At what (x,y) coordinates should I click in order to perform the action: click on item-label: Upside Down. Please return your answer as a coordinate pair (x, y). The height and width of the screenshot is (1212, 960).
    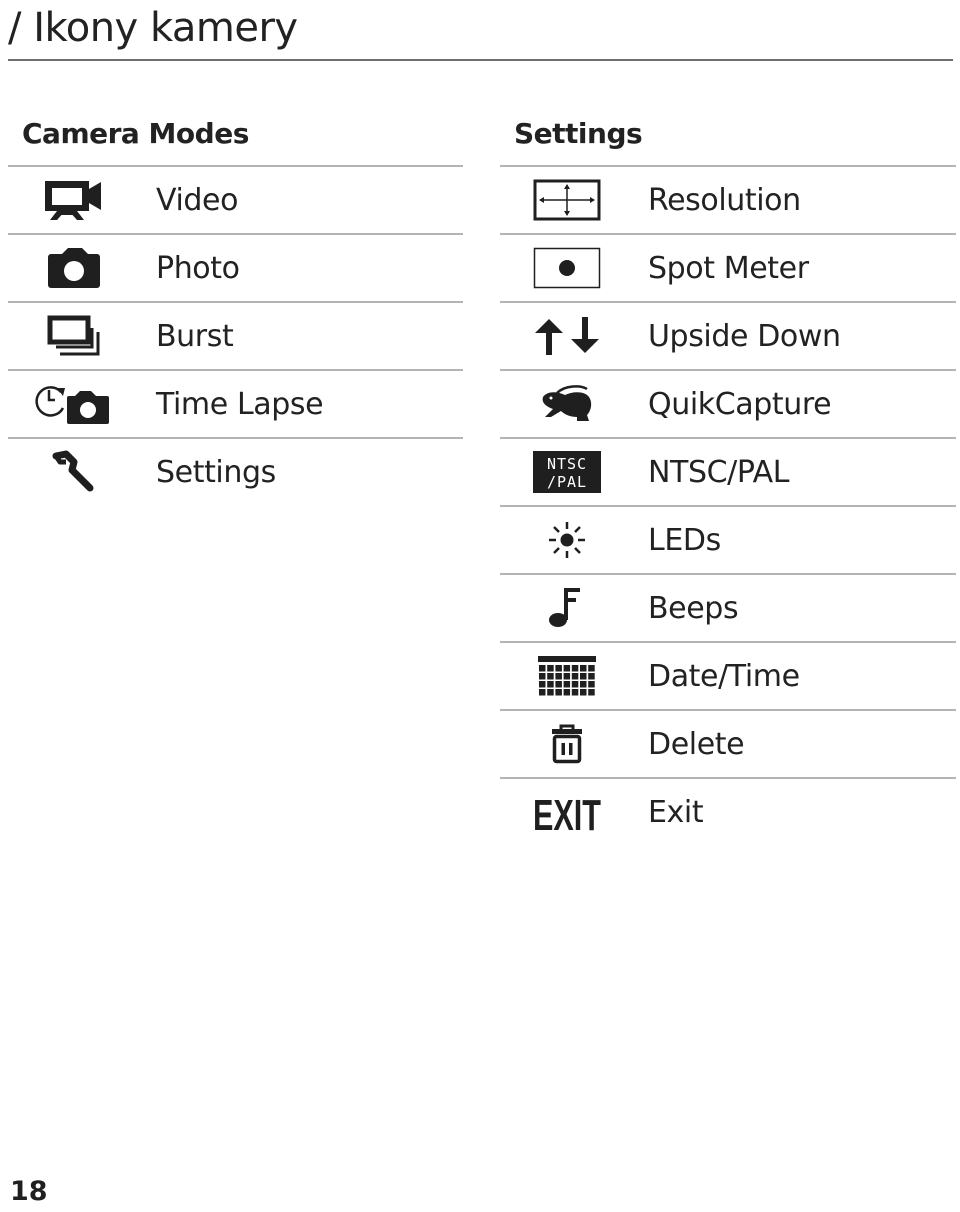
    Looking at the image, I should click on (744, 336).